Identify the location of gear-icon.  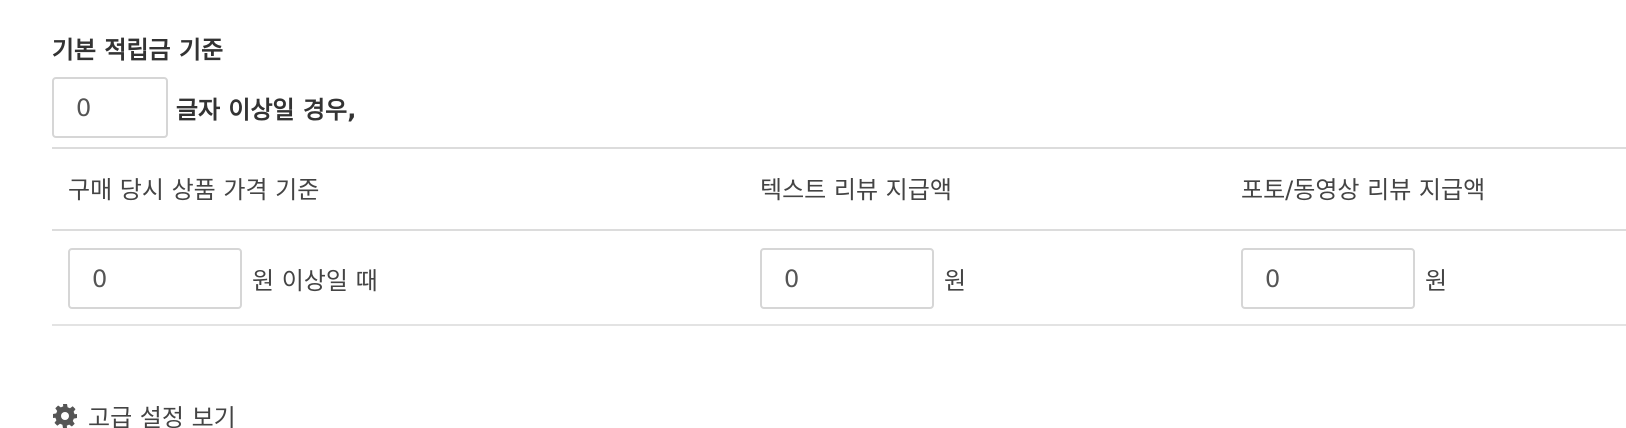
(65, 415).